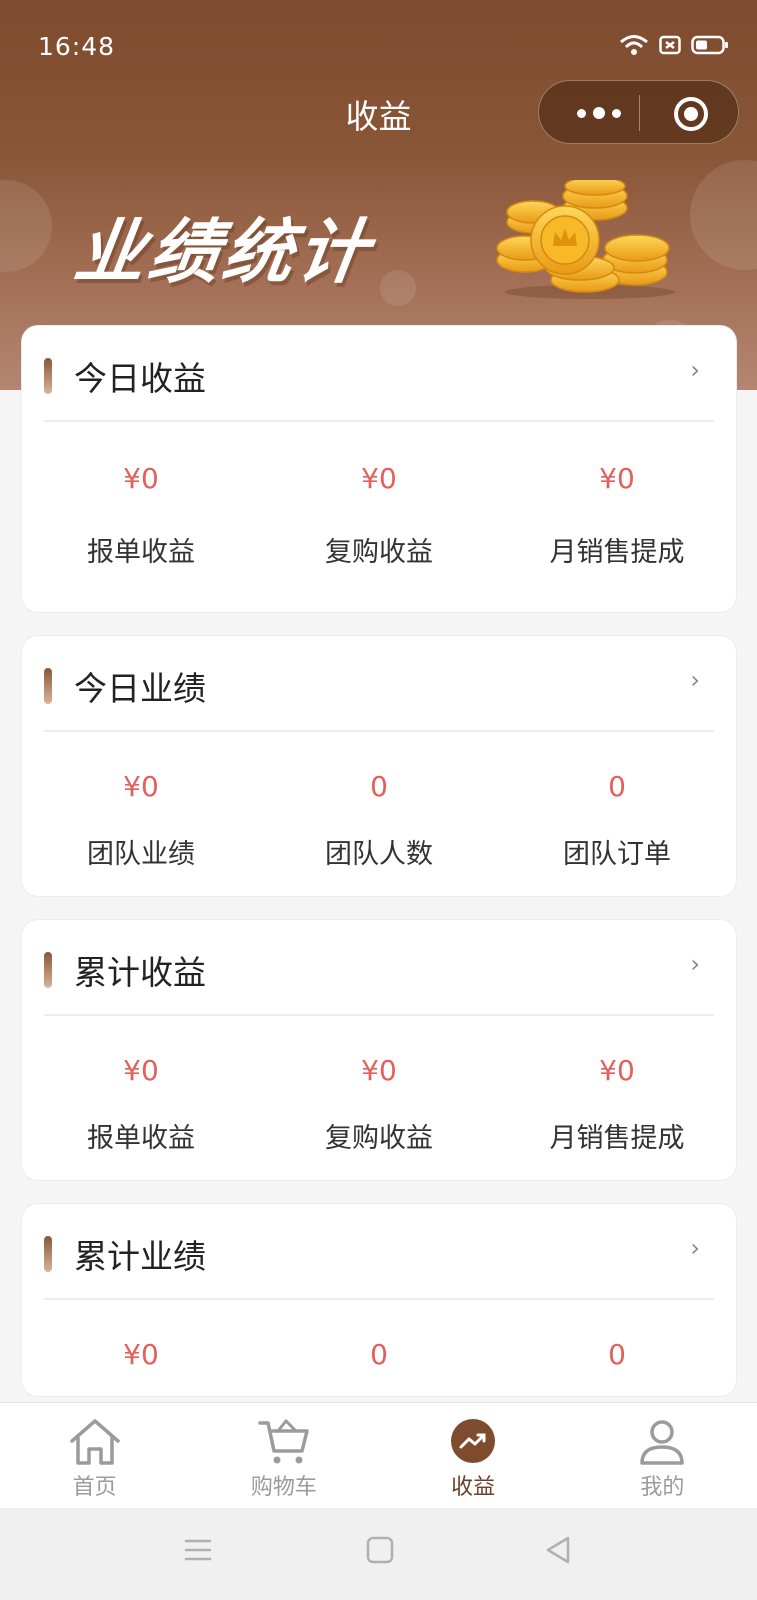 This screenshot has height=1600, width=757. I want to click on coins-illustration, so click(585, 239).